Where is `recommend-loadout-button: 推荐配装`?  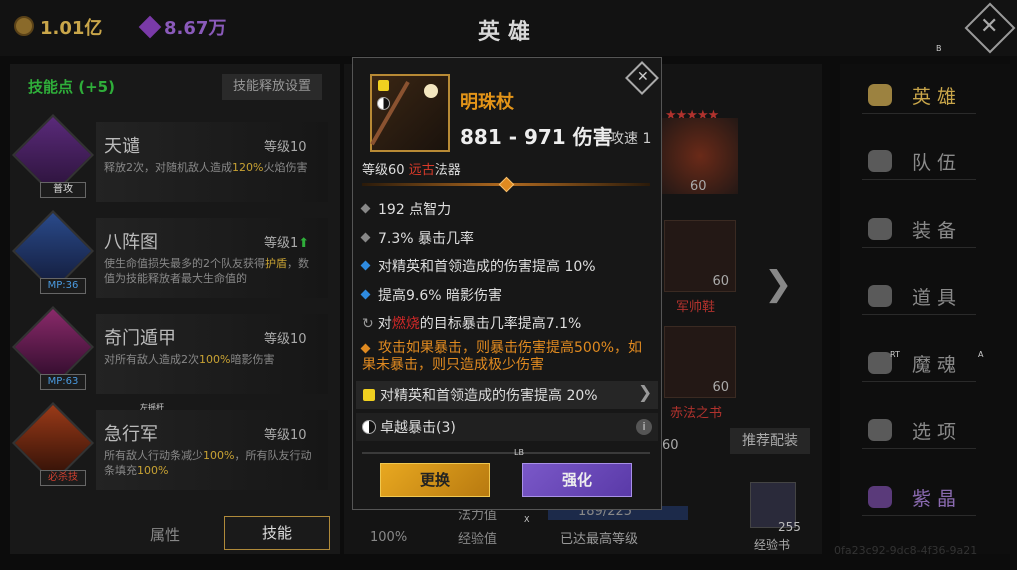
recommend-loadout-button: 推荐配装 is located at coordinates (770, 441).